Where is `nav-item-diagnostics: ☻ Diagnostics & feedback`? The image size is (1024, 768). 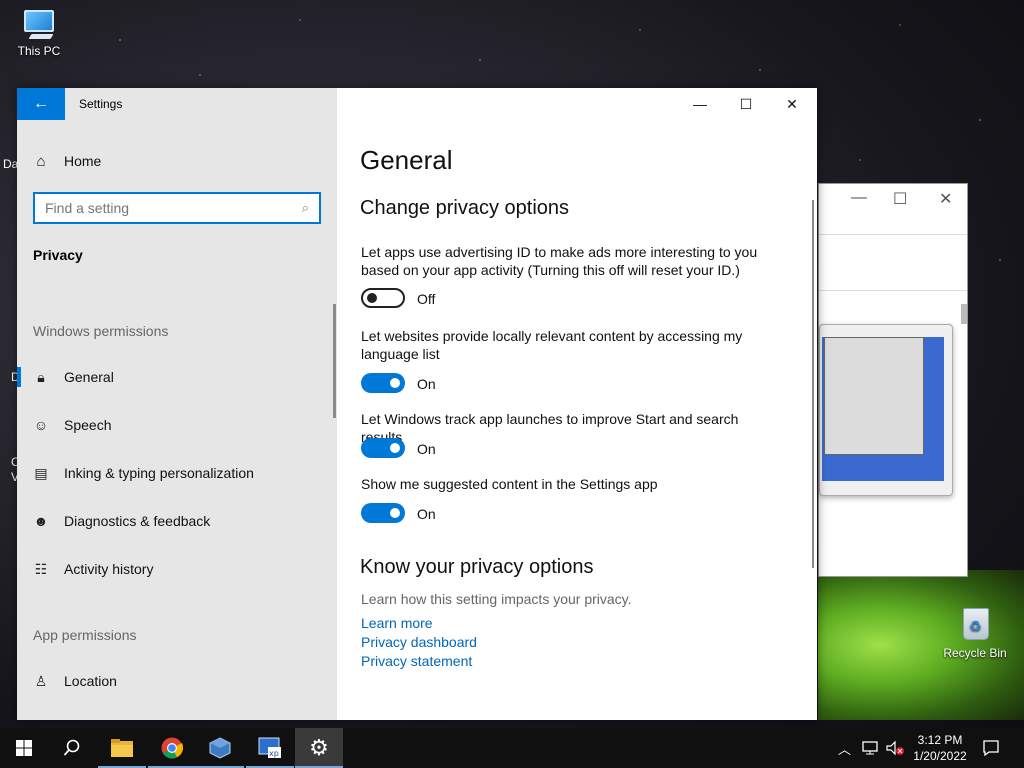 nav-item-diagnostics: ☻ Diagnostics & feedback is located at coordinates (177, 521).